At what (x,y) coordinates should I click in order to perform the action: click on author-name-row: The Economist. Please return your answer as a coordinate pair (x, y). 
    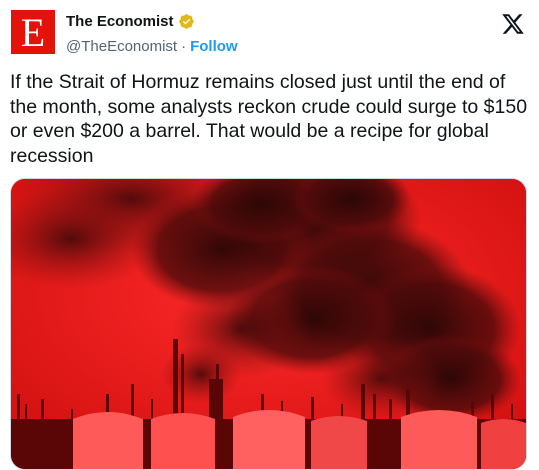
    Looking at the image, I should click on (130, 21).